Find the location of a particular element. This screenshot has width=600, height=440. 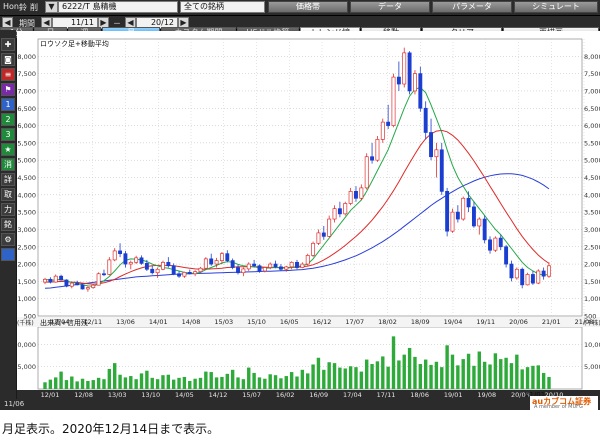

volume-x-tick-label: 13/10 is located at coordinates (150, 395).